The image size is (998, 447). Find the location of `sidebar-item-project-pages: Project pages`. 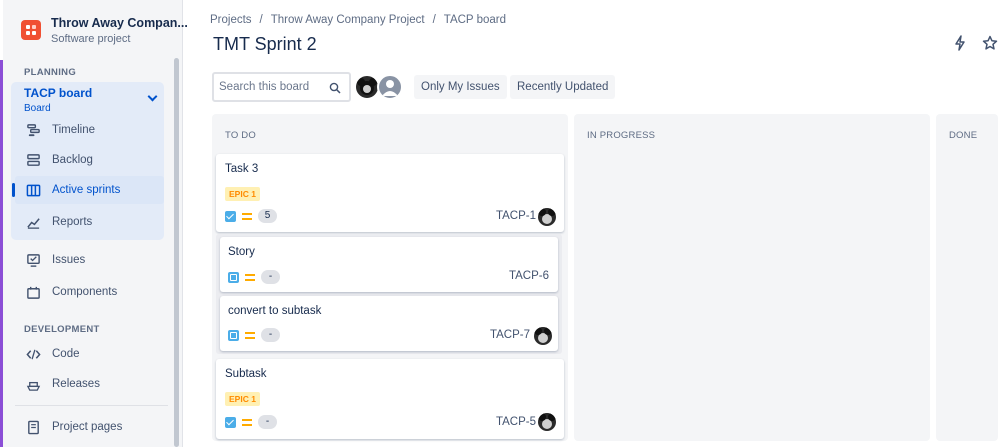

sidebar-item-project-pages: Project pages is located at coordinates (89, 427).